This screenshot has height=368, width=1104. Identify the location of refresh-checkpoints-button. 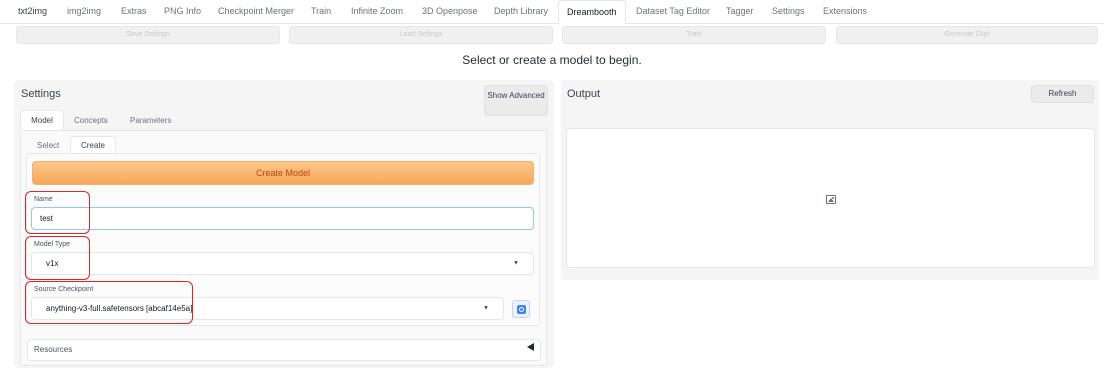
(521, 309).